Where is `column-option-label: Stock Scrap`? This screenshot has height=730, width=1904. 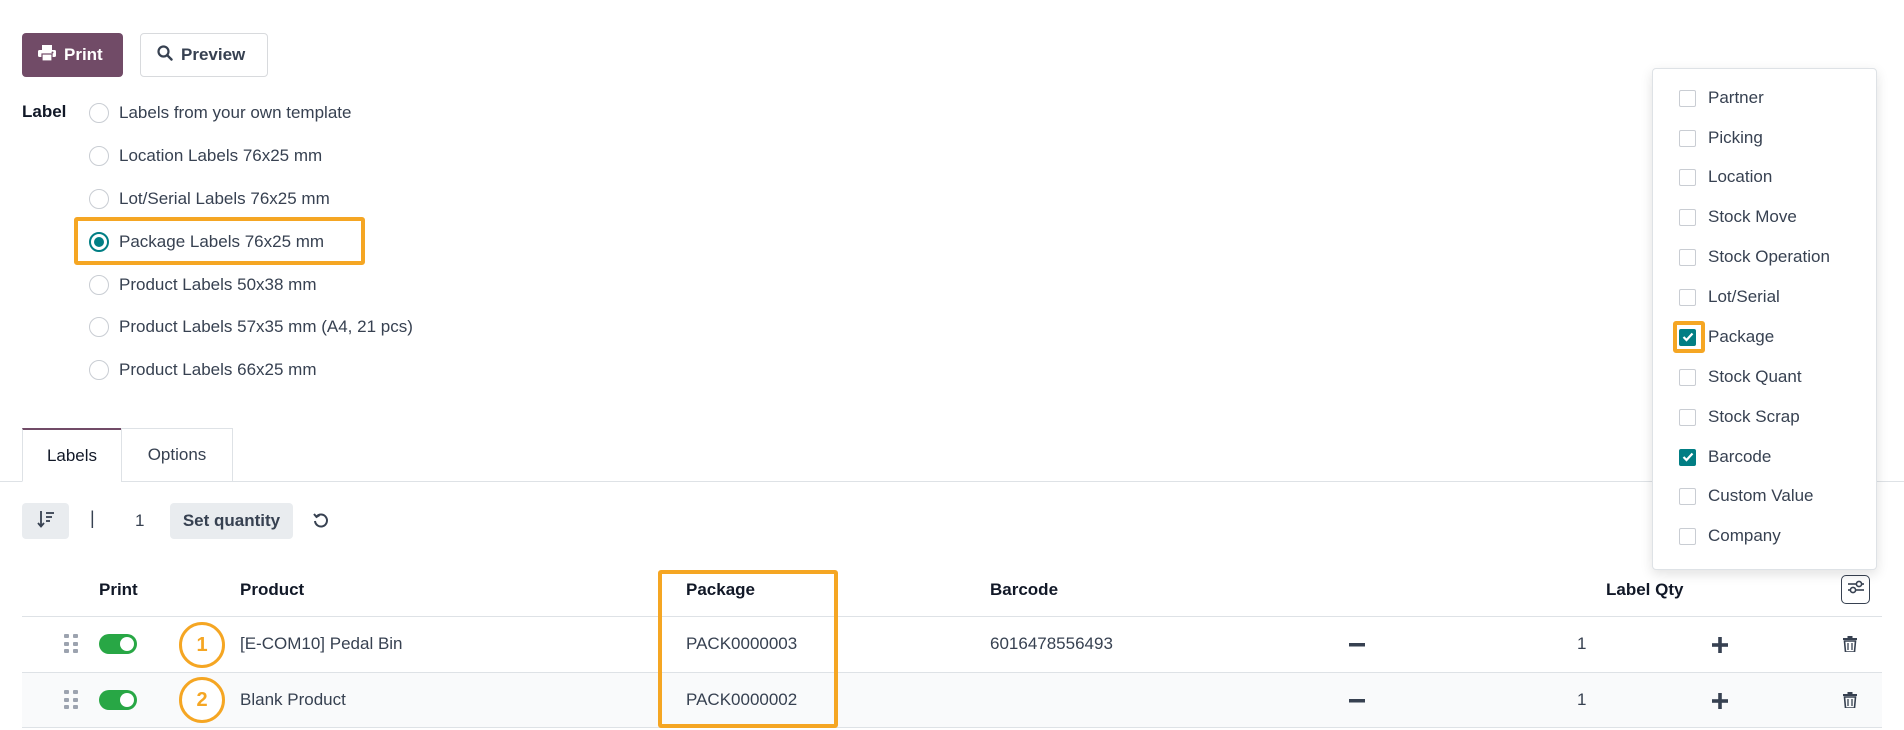
column-option-label: Stock Scrap is located at coordinates (1754, 416).